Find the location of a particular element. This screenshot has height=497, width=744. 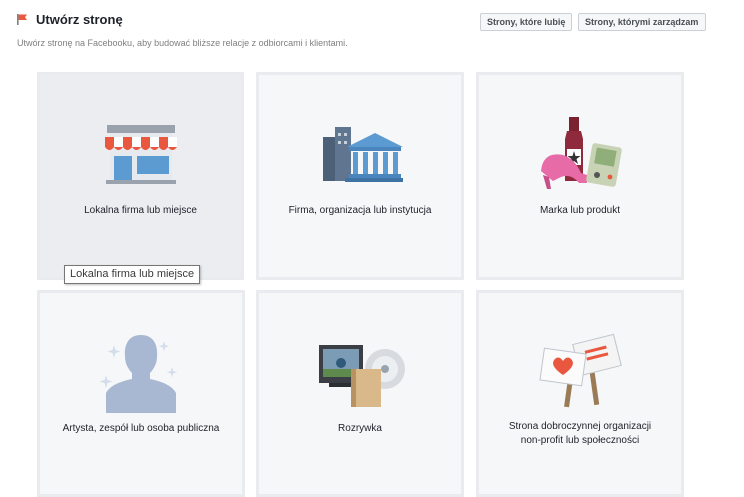

category-label: Firma, organizacja lub instytucja is located at coordinates (360, 210).